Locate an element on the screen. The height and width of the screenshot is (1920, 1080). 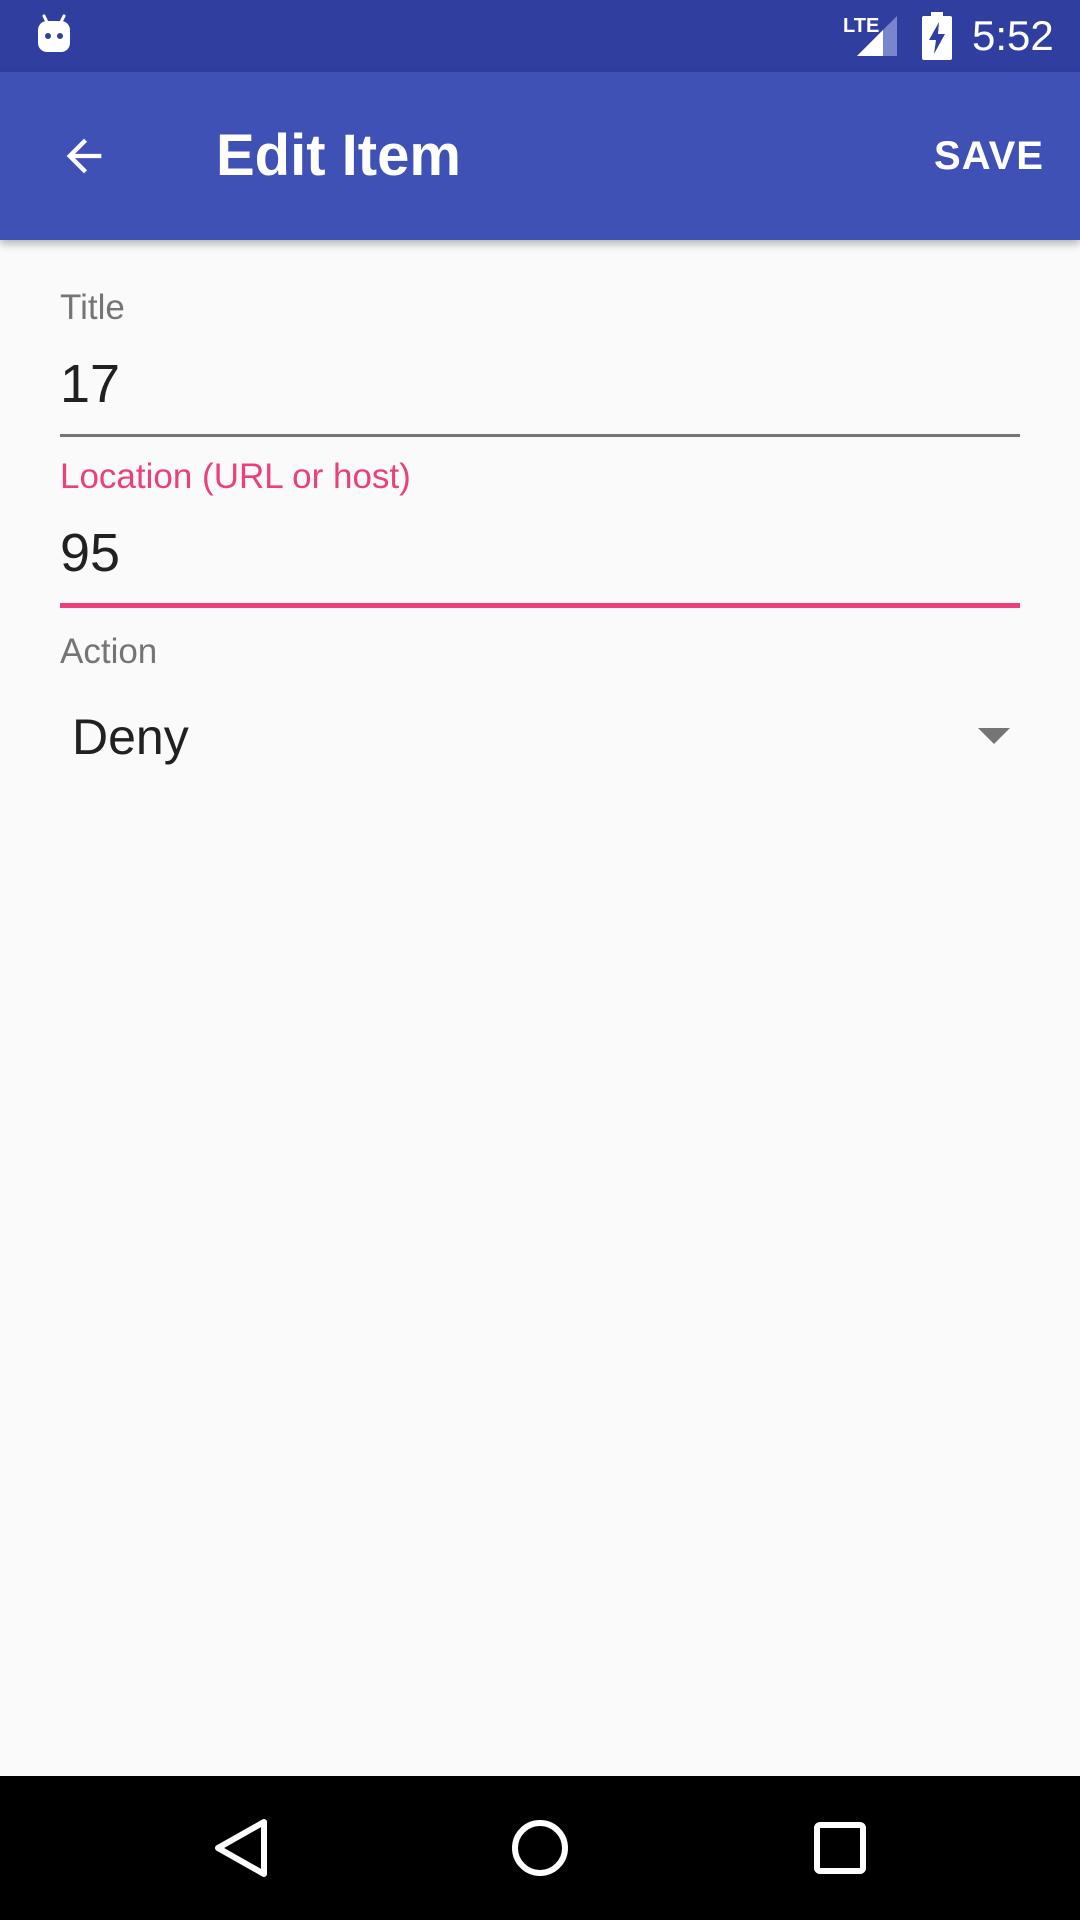
title-underline is located at coordinates (540, 435).